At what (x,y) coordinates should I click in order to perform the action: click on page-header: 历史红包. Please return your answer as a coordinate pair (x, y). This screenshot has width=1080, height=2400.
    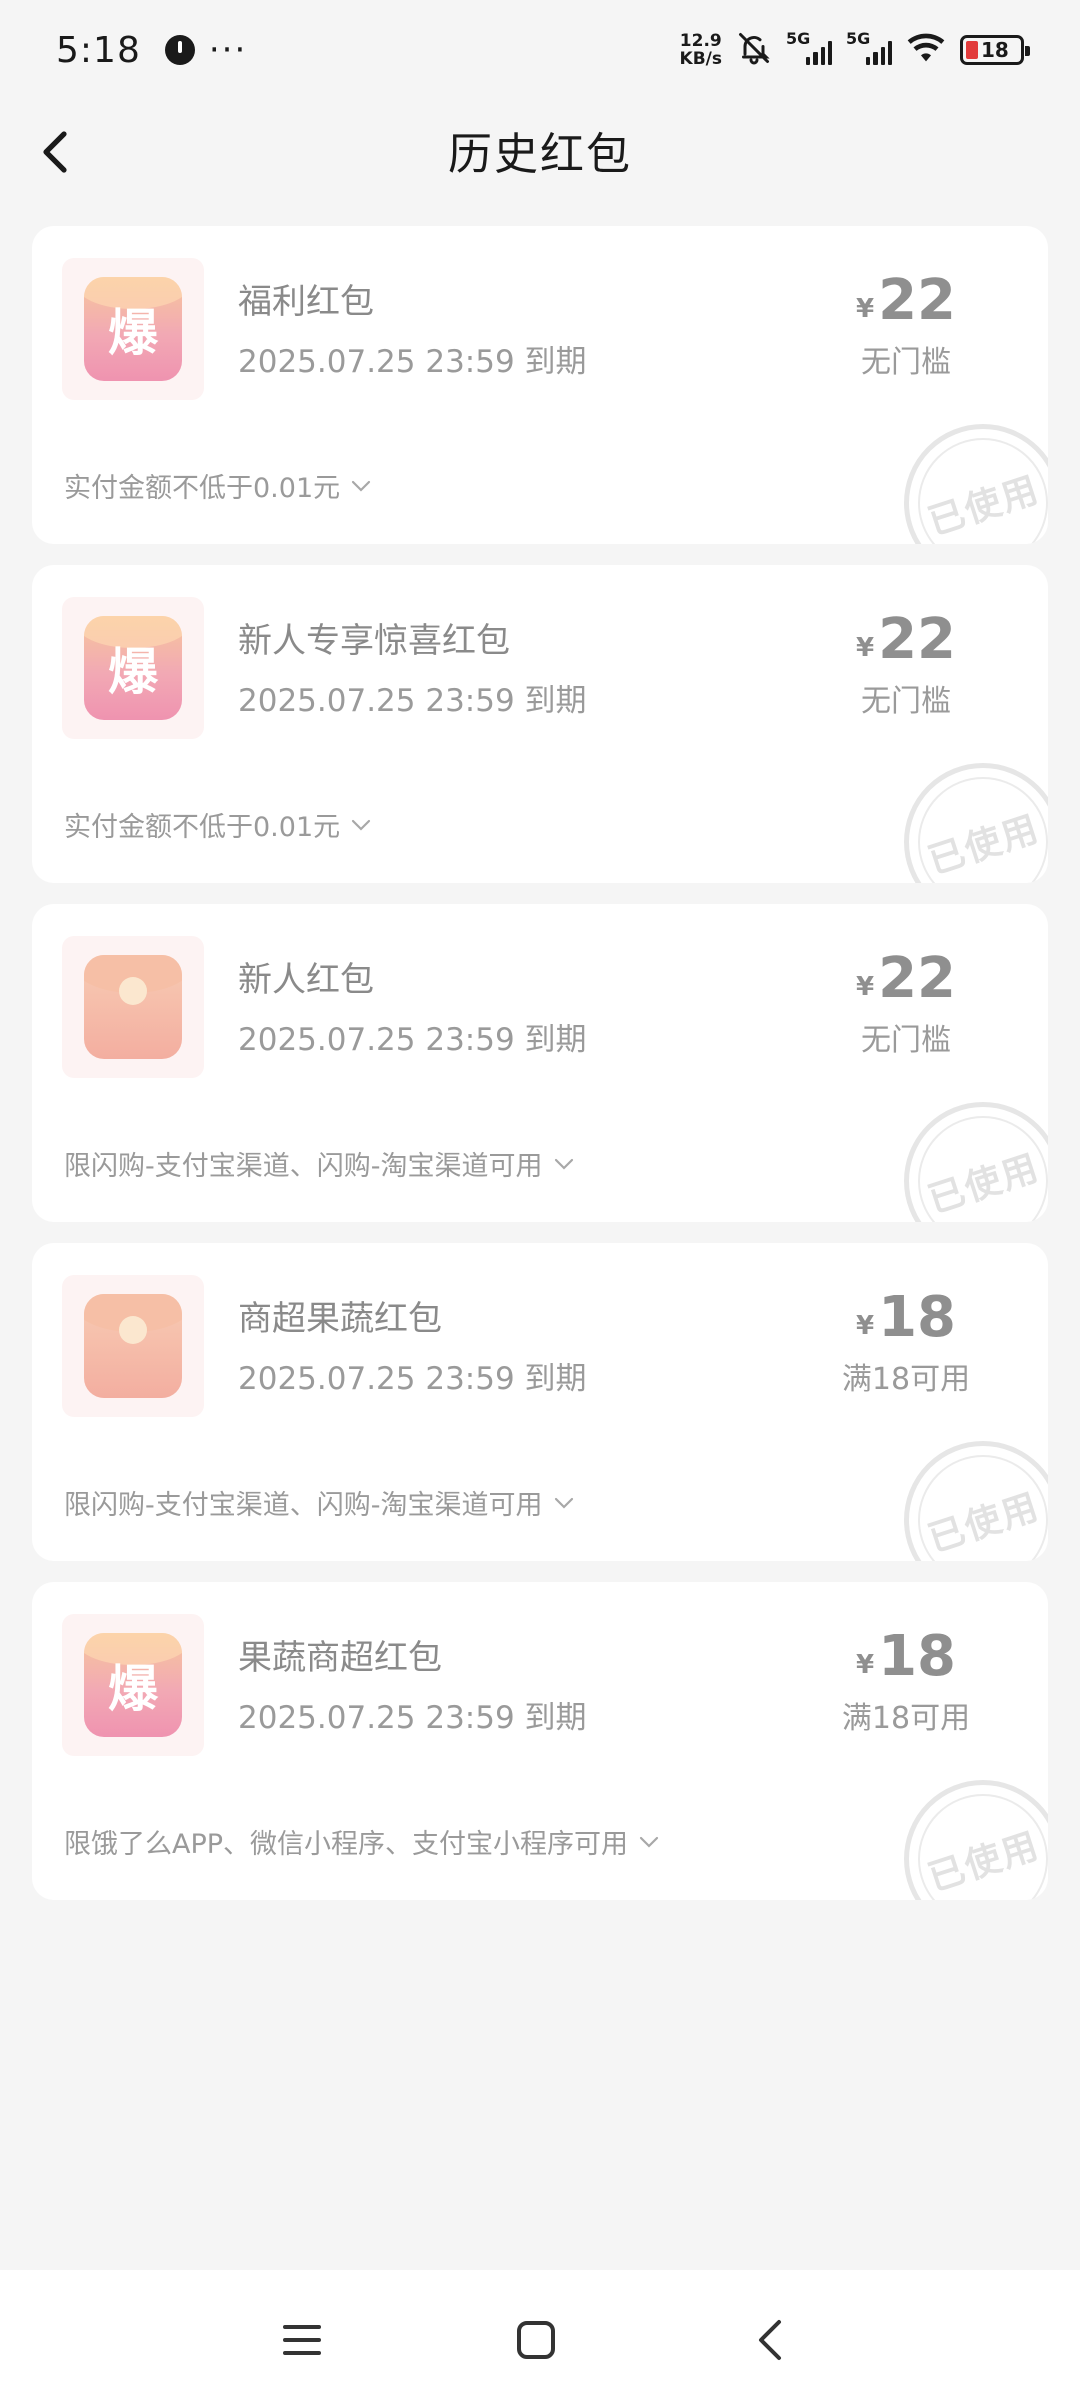
    Looking at the image, I should click on (540, 150).